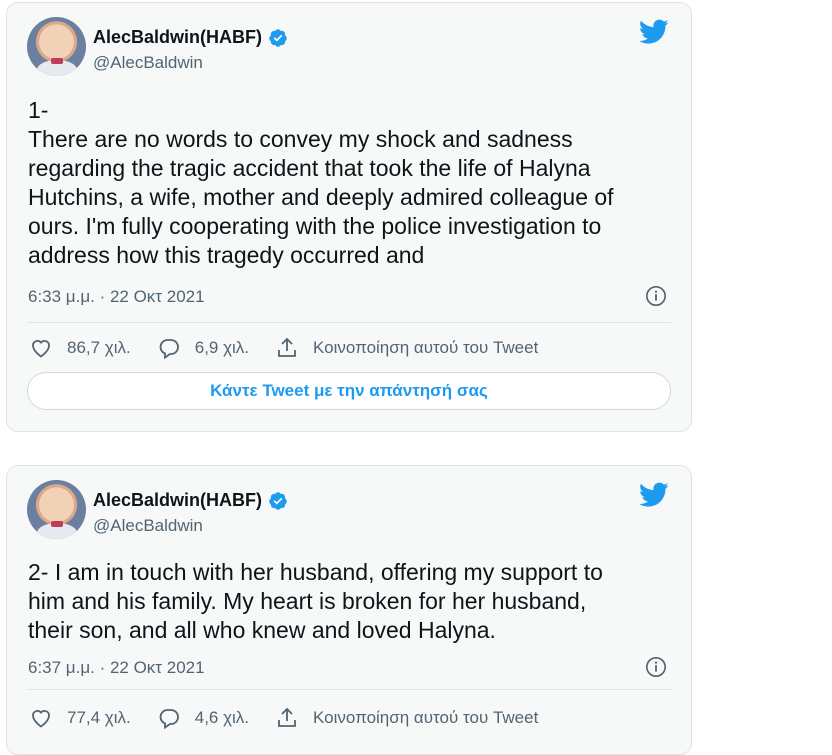  What do you see at coordinates (349, 391) in the screenshot?
I see `reply-tweet-button: Κάντε Tweet με την απάντησή σας` at bounding box center [349, 391].